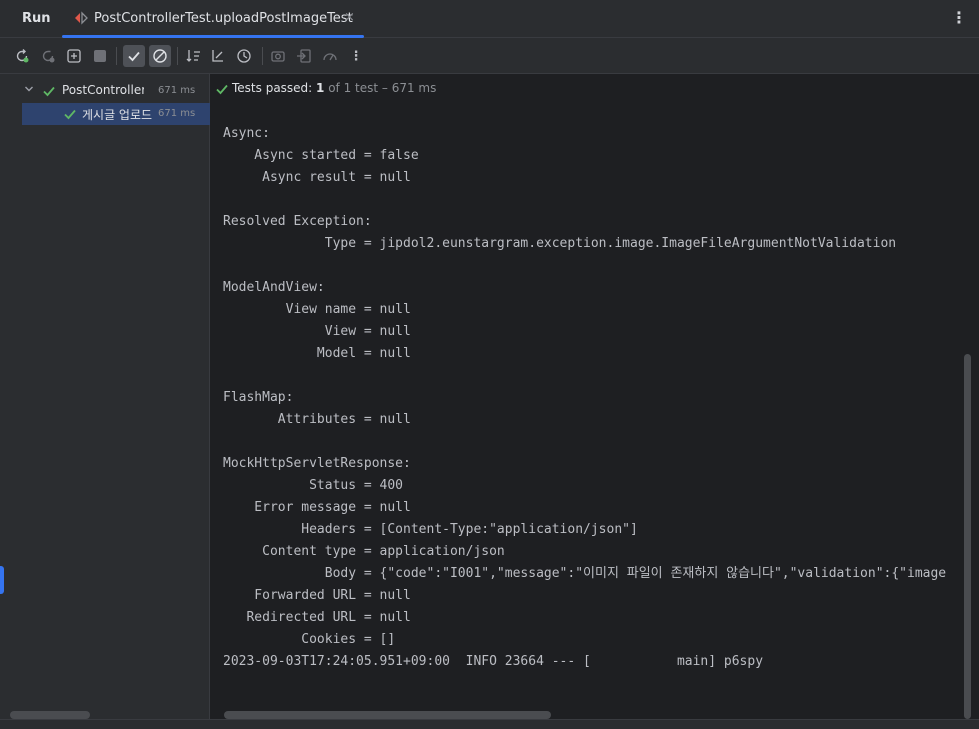 This screenshot has height=729, width=979. Describe the element at coordinates (380, 88) in the screenshot. I see `status-suffix: of 1 test – 671 ms` at that location.